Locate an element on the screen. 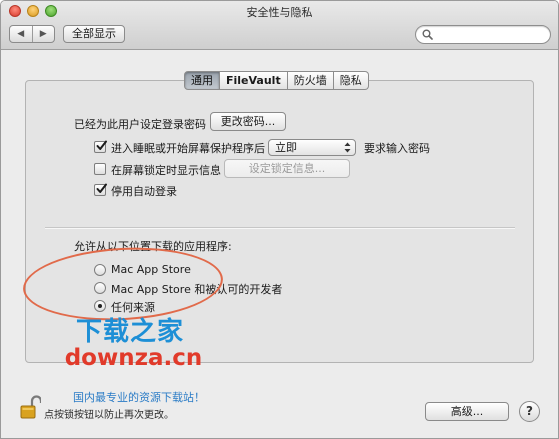  disable-autologin-checkbox is located at coordinates (100, 189).